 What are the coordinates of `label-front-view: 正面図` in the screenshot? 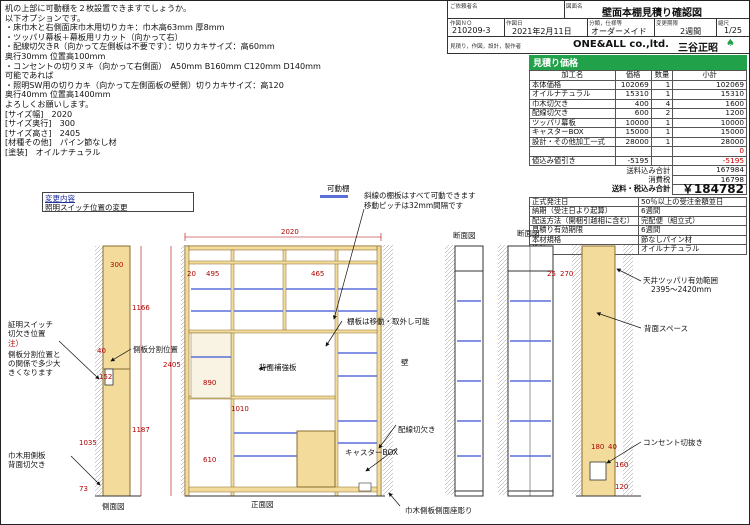 It's located at (262, 504).